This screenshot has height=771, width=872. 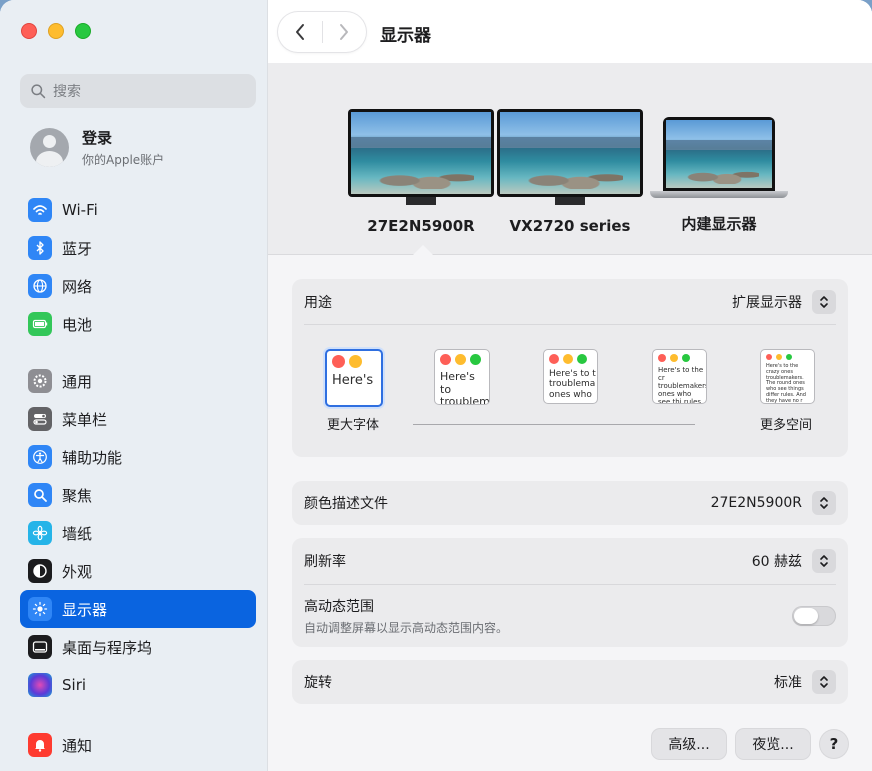 What do you see at coordinates (318, 683) in the screenshot?
I see `rotation-label: 旋转` at bounding box center [318, 683].